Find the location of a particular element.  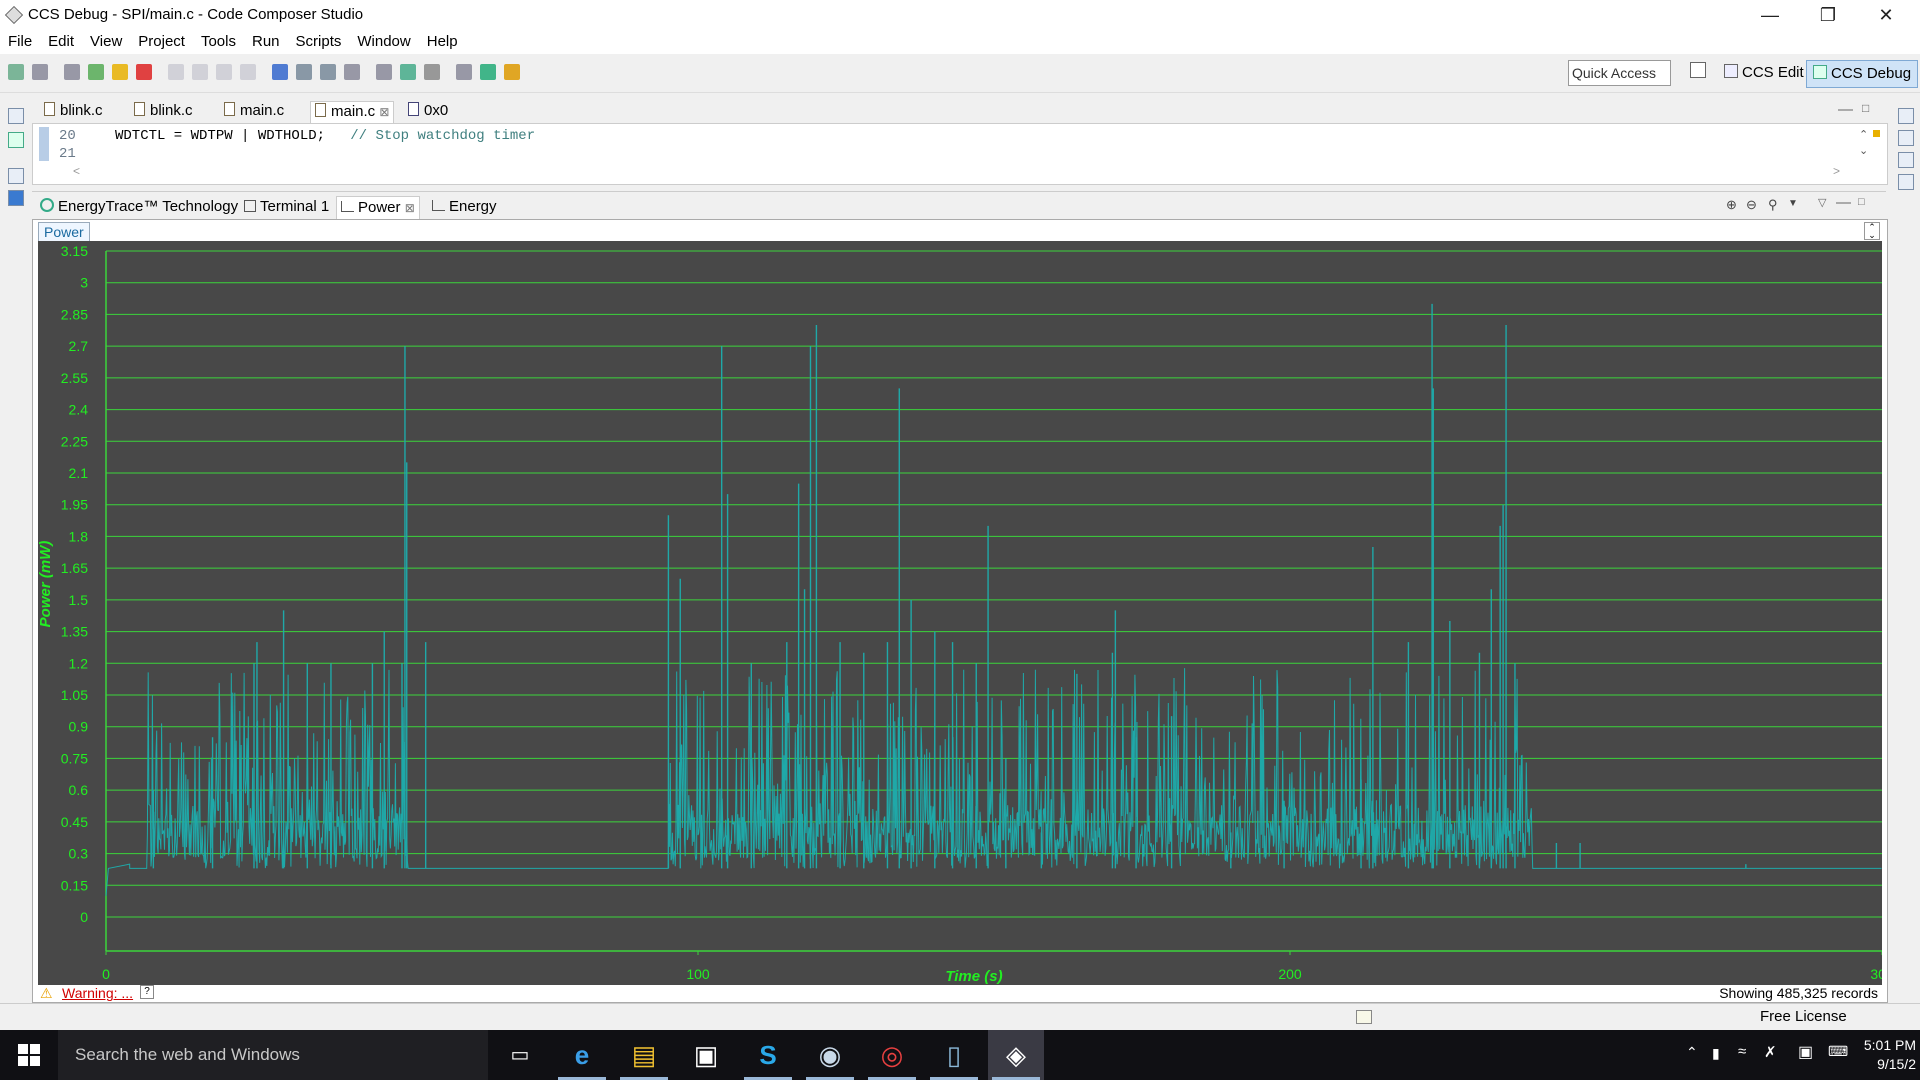

tab-energy: Energy is located at coordinates (464, 207).